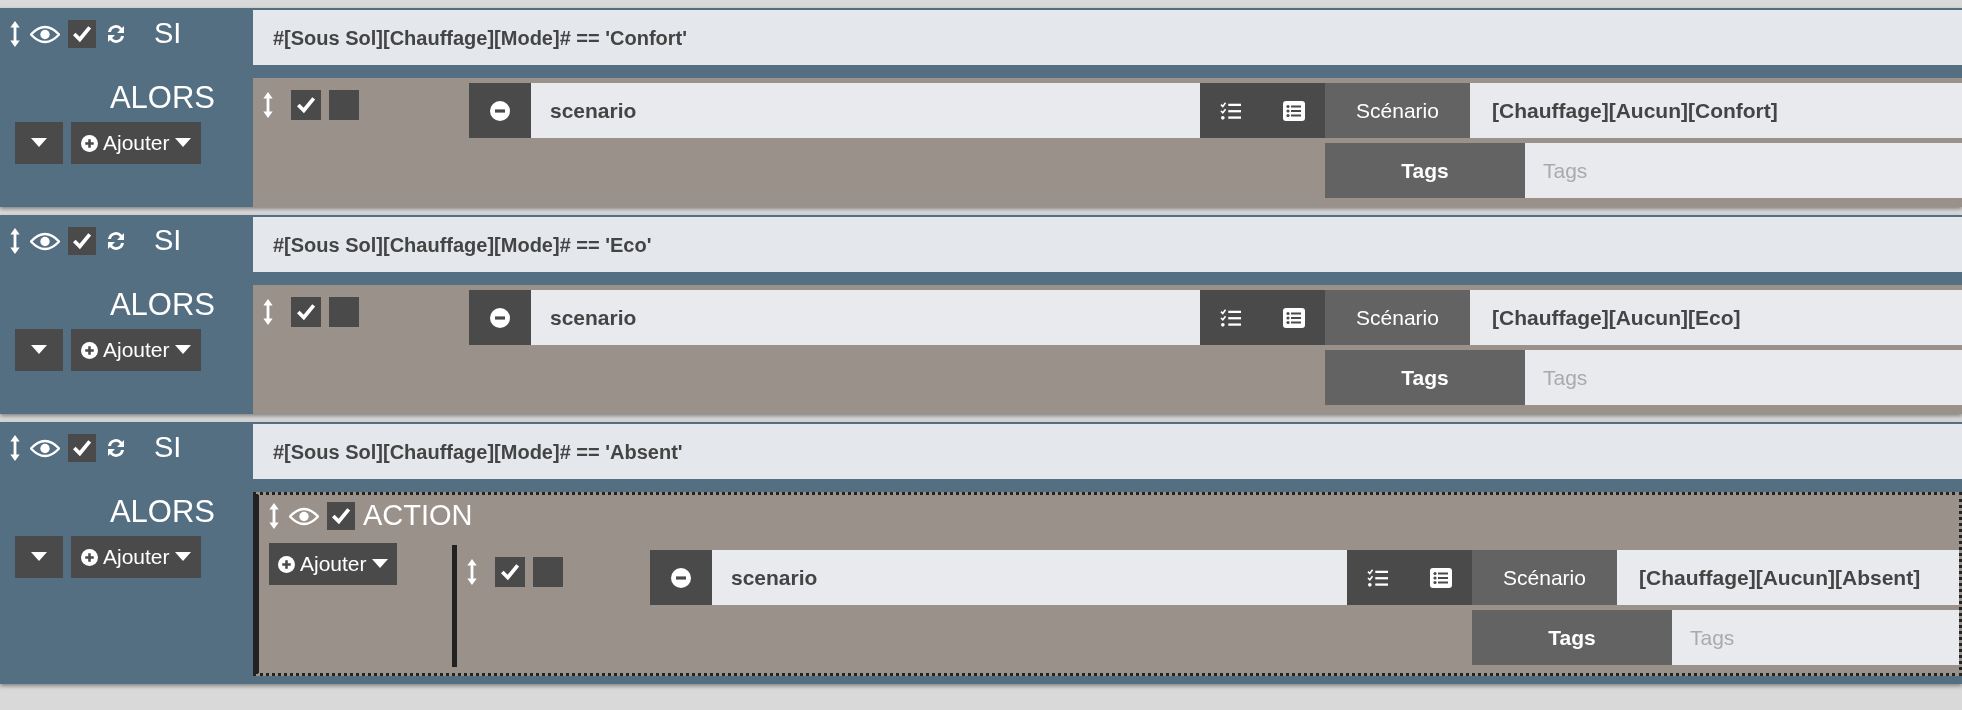 The width and height of the screenshot is (1962, 710). I want to click on value-field: [Chauffage][Aucun][Absent], so click(1788, 577).